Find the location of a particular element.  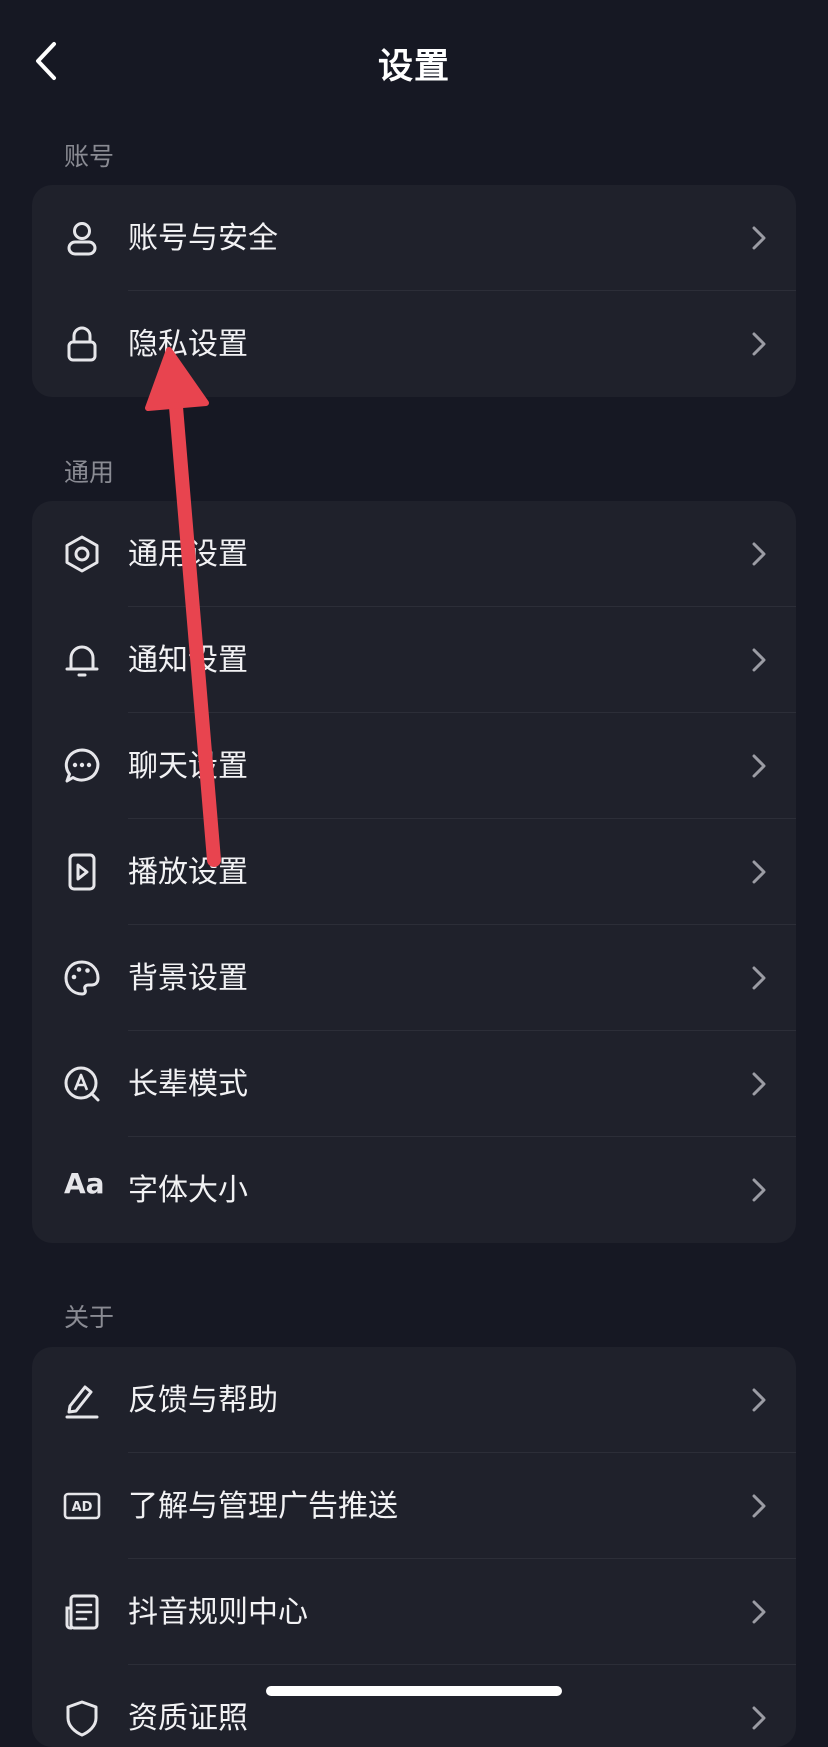

bell-icon is located at coordinates (82, 660).